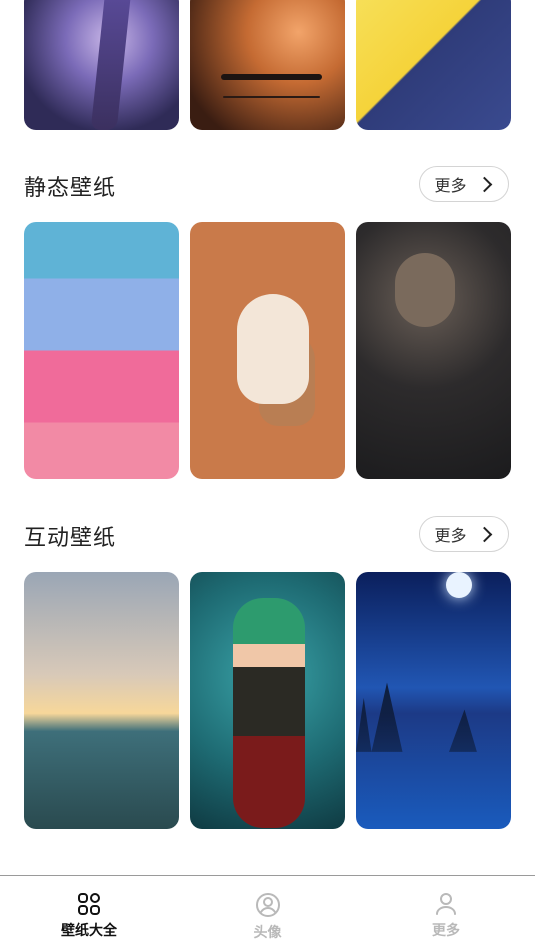 This screenshot has height=951, width=535. I want to click on nav-item-avatar: 头像, so click(268, 913).